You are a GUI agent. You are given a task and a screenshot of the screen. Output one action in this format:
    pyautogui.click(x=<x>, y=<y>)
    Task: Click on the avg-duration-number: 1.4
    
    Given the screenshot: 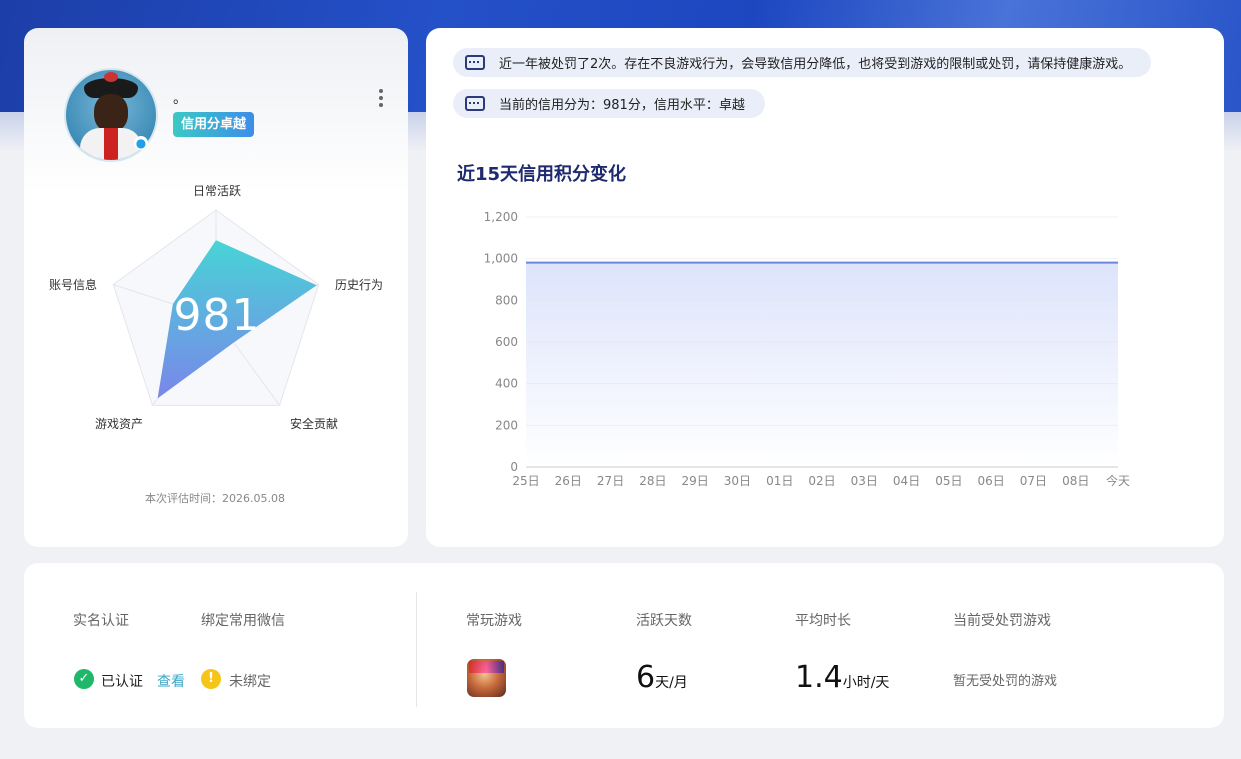 What is the action you would take?
    pyautogui.click(x=819, y=677)
    